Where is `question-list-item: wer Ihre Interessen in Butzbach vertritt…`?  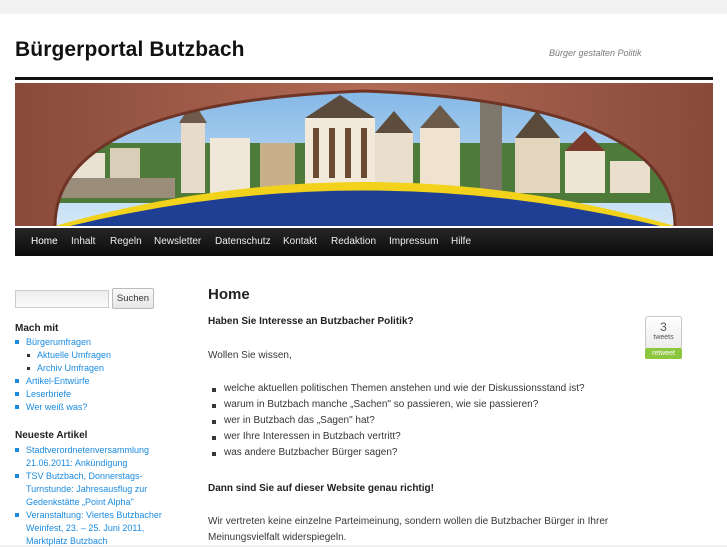 question-list-item: wer Ihre Interessen in Butzbach vertritt… is located at coordinates (312, 436).